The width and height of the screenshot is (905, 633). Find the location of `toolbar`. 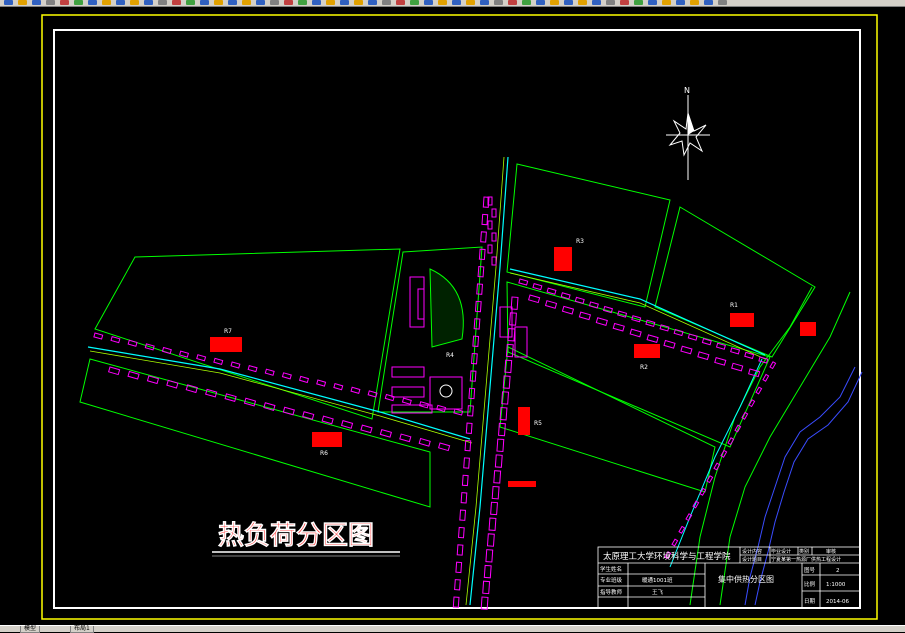

toolbar is located at coordinates (452, 3).